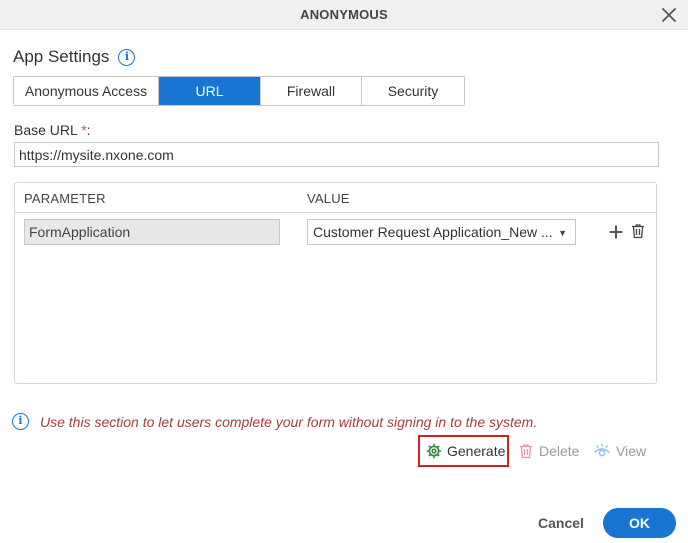 This screenshot has width=688, height=543. I want to click on base-url-input, so click(336, 154).